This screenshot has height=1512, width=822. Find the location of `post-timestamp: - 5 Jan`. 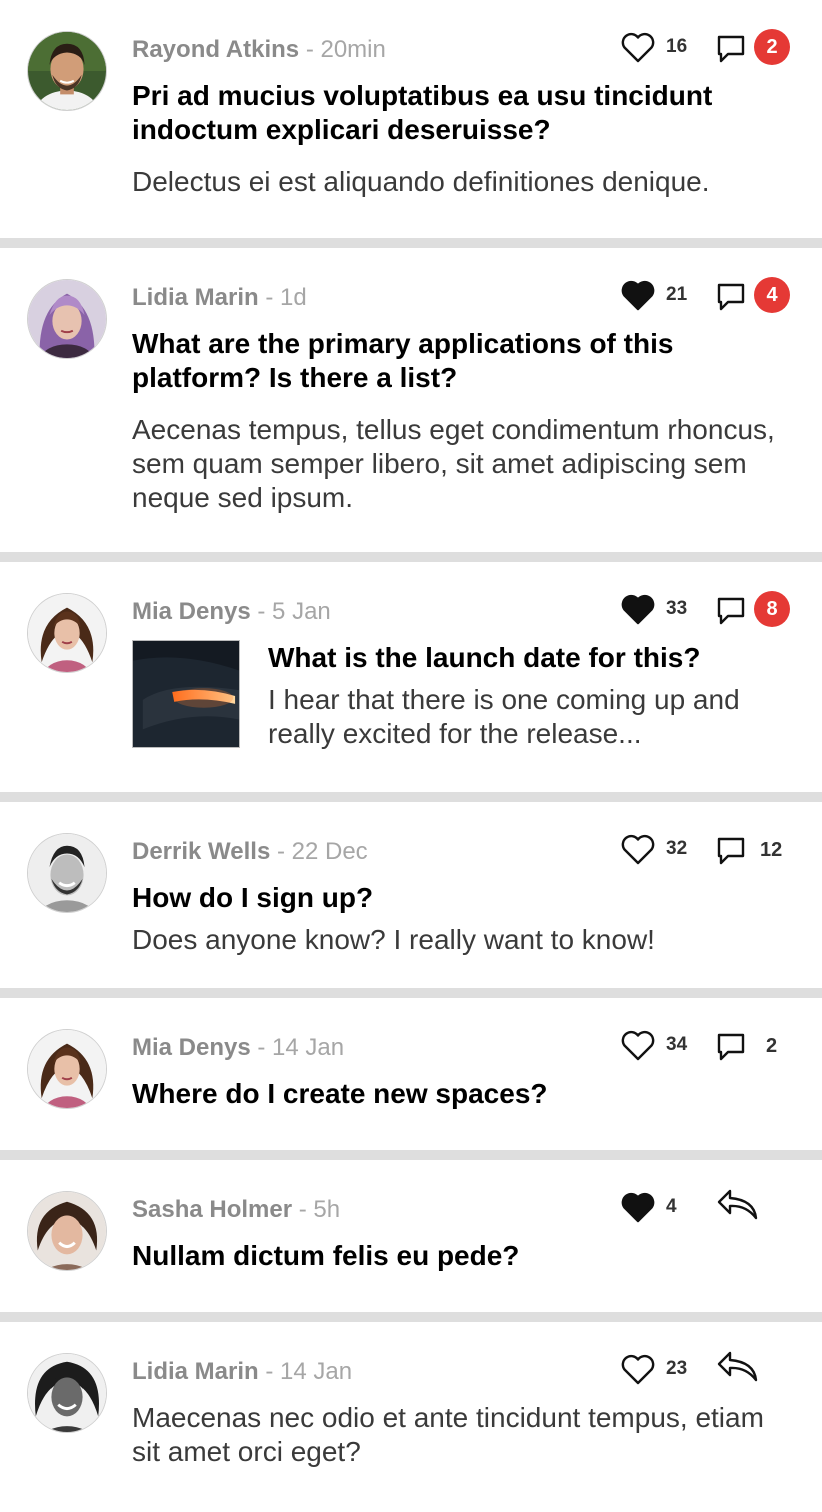

post-timestamp: - 5 Jan is located at coordinates (294, 611).